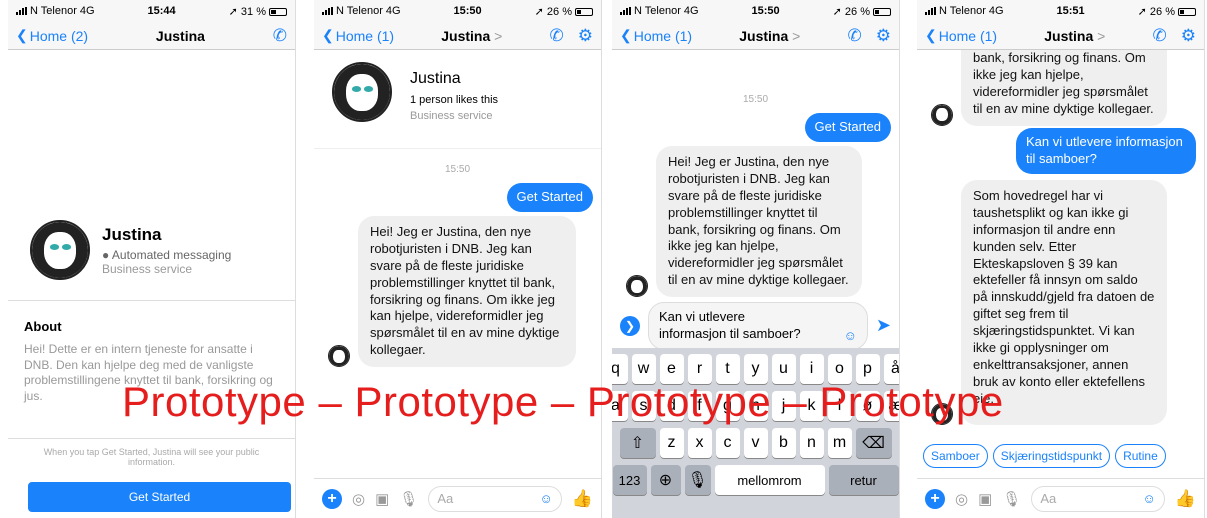  What do you see at coordinates (671, 406) in the screenshot?
I see `key-d: d` at bounding box center [671, 406].